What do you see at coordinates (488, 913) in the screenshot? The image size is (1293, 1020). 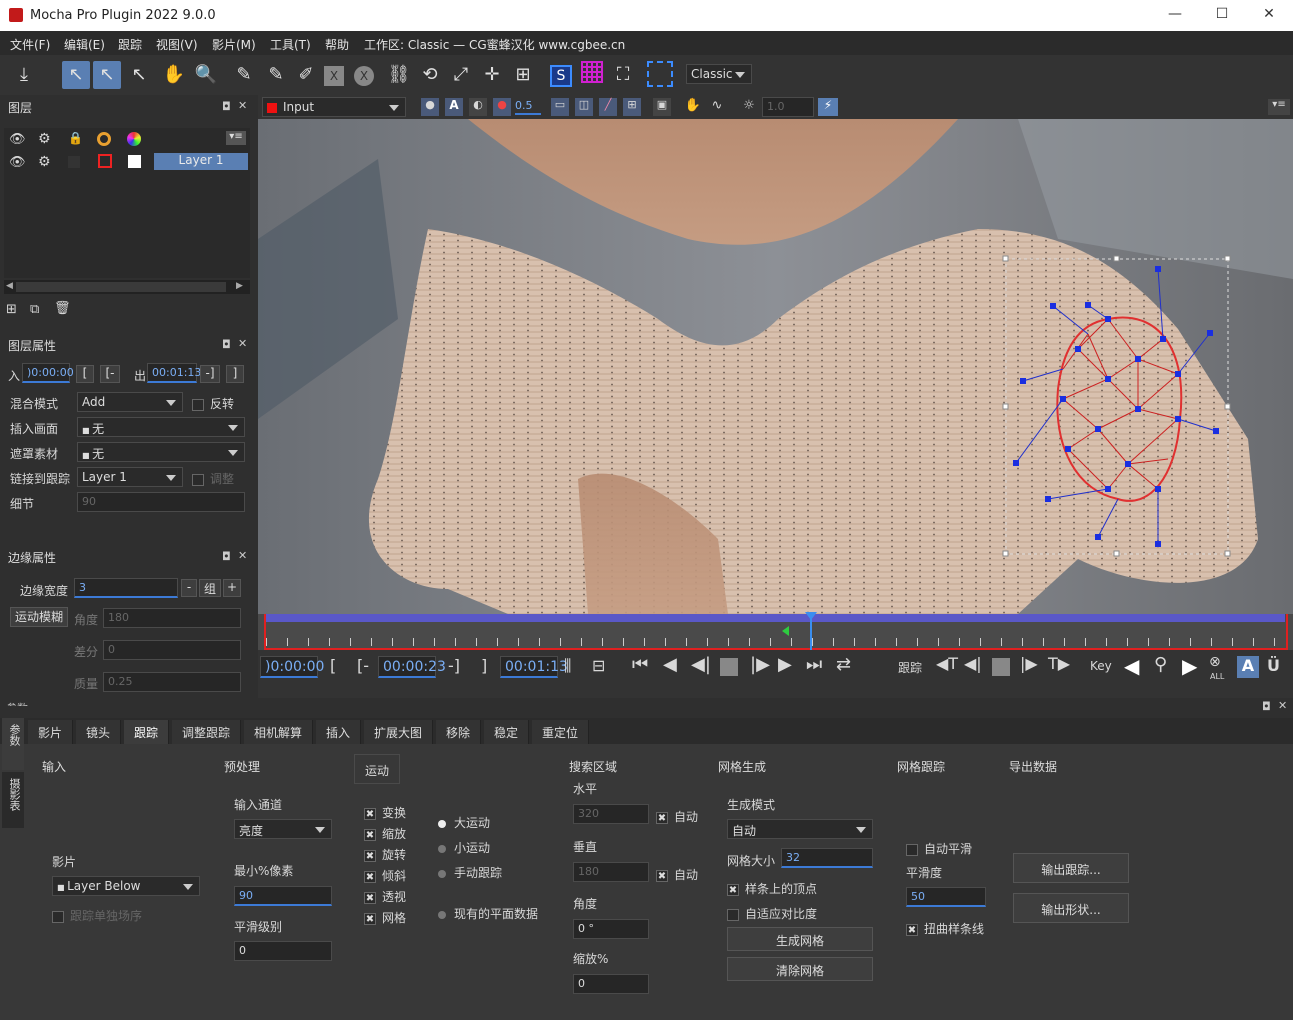 I see `existing-planar-radio: 现有的平面数据` at bounding box center [488, 913].